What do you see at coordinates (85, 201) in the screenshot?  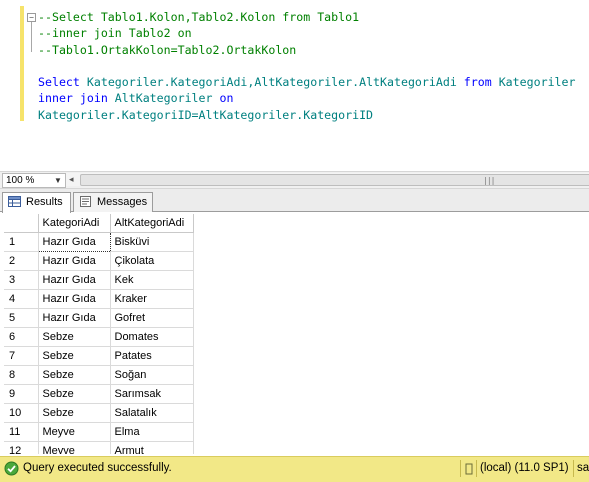 I see `messages-icon` at bounding box center [85, 201].